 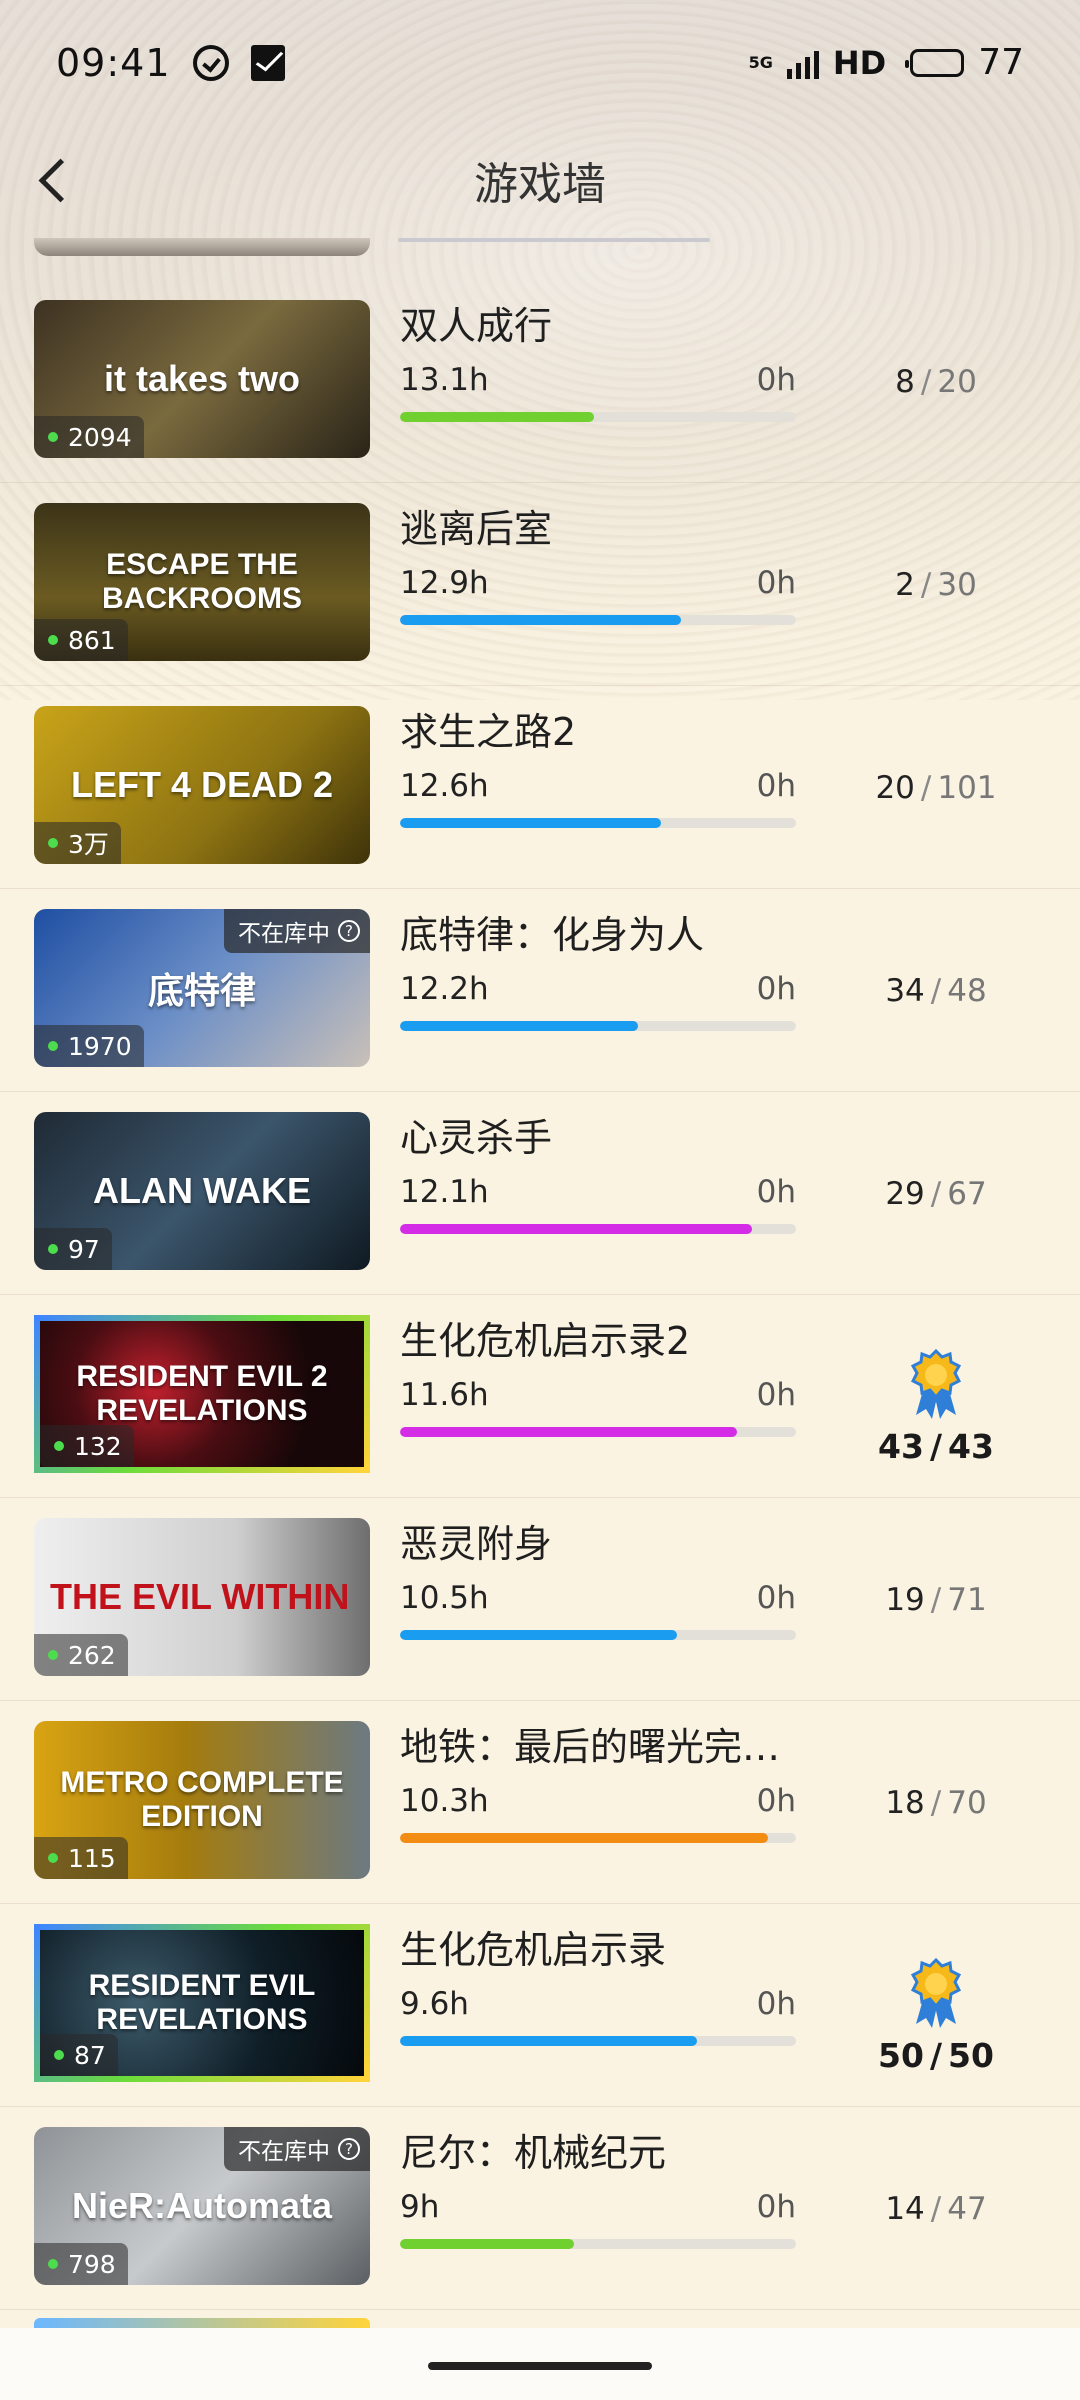 I want to click on game-title: 底特律：化身为人, so click(x=552, y=935).